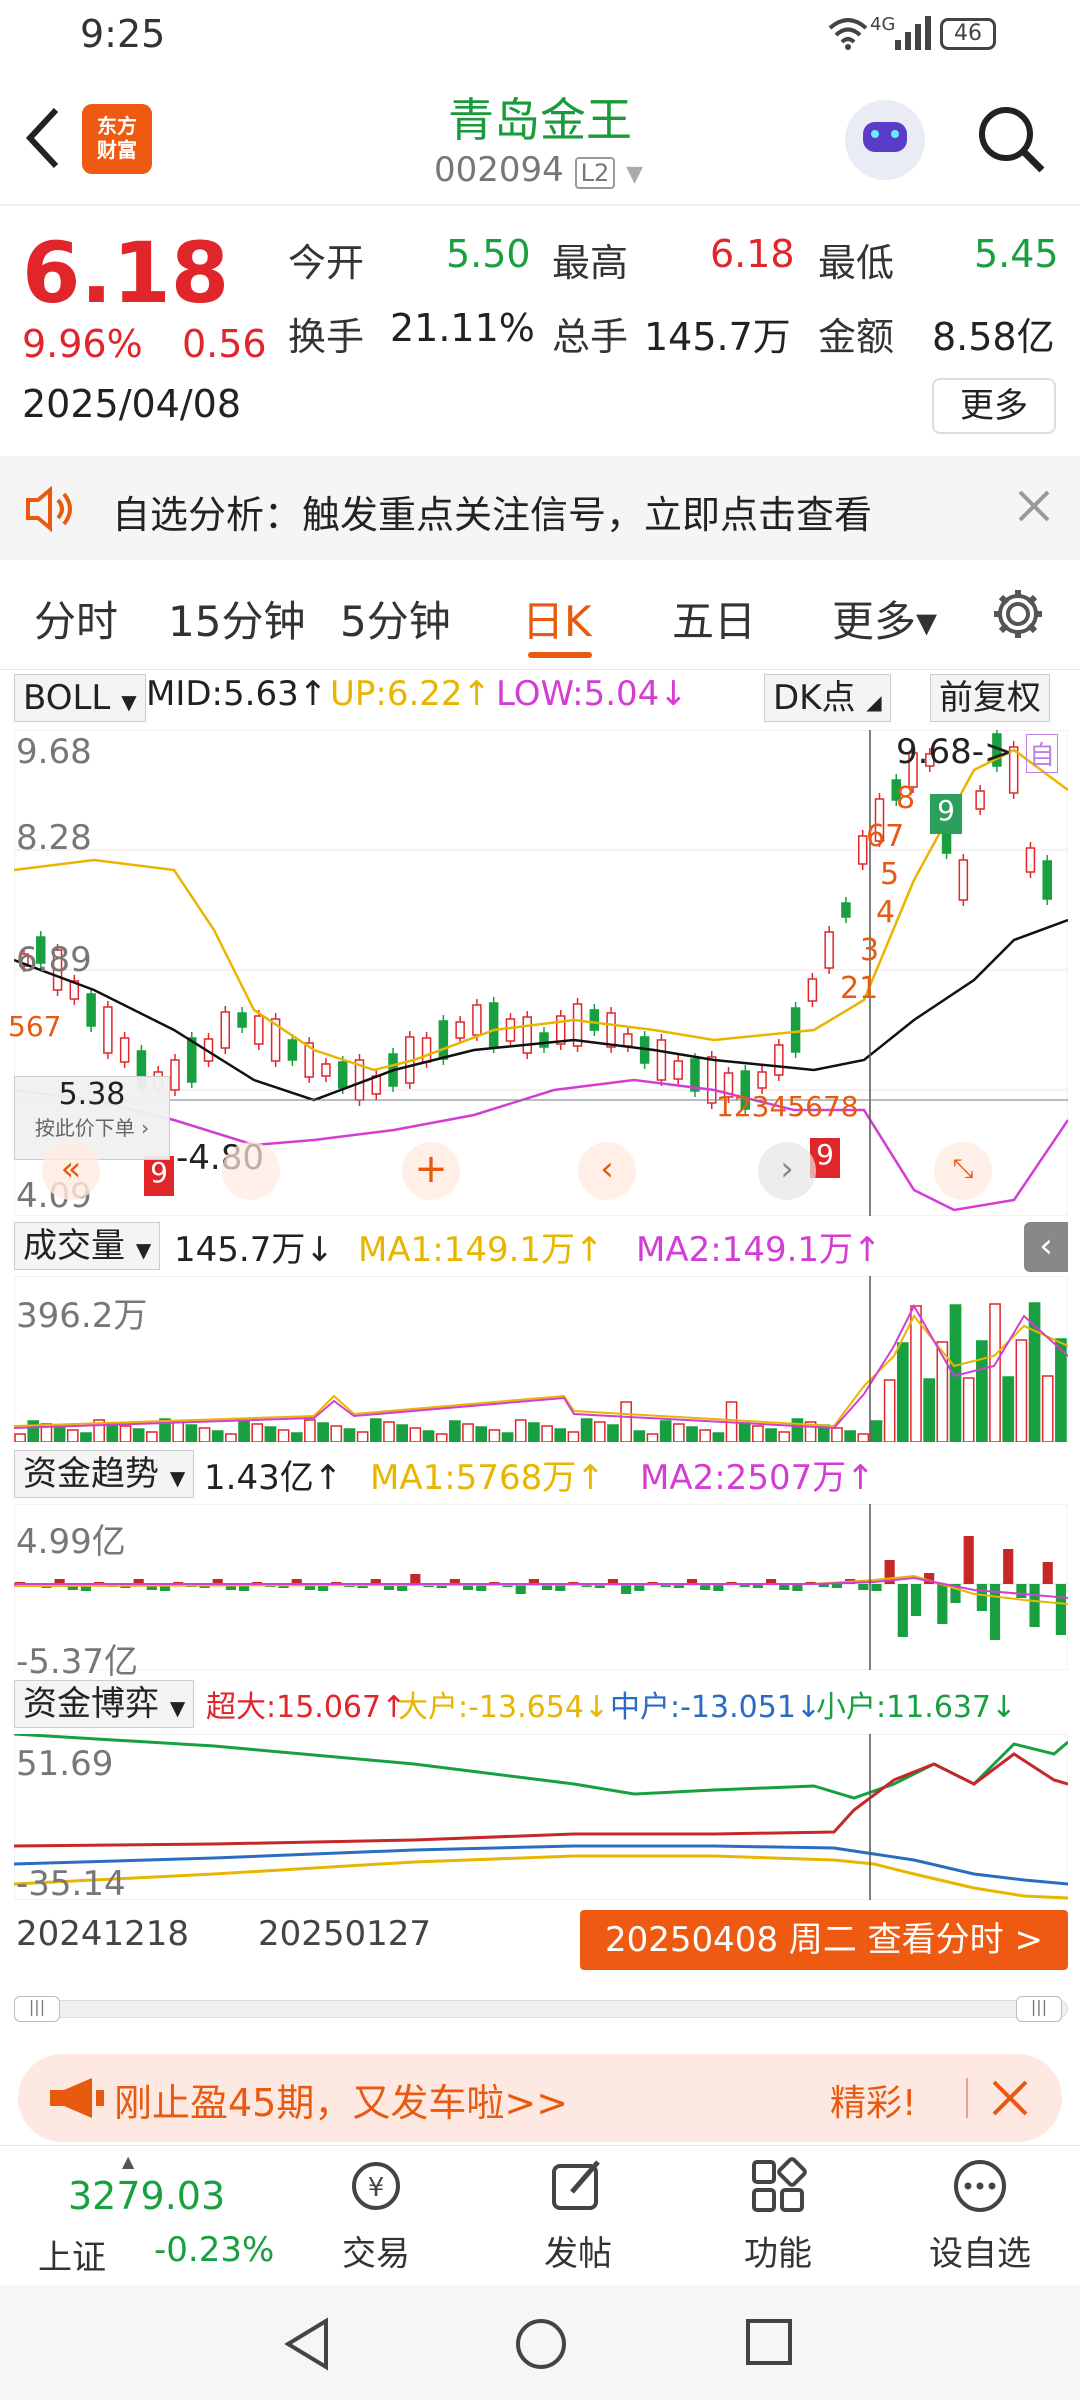  I want to click on boll-mid: MID:5.63↑, so click(237, 694).